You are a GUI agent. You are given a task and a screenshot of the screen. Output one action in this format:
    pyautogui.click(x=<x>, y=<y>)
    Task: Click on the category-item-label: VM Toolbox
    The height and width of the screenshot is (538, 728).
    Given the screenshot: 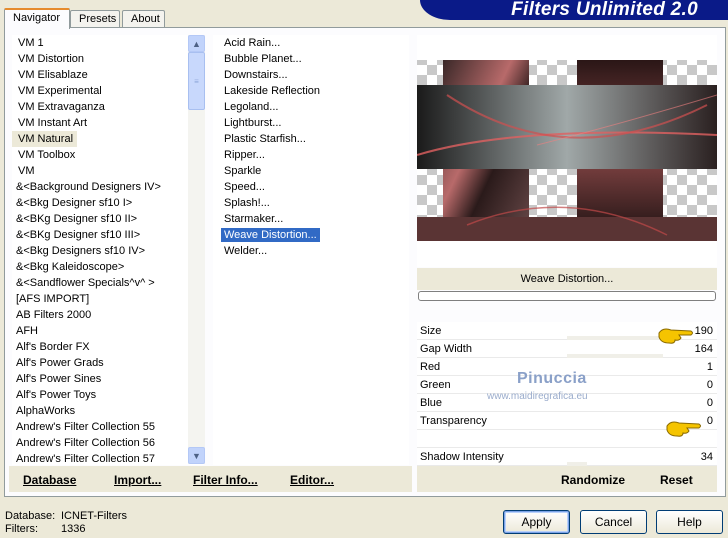 What is the action you would take?
    pyautogui.click(x=47, y=155)
    